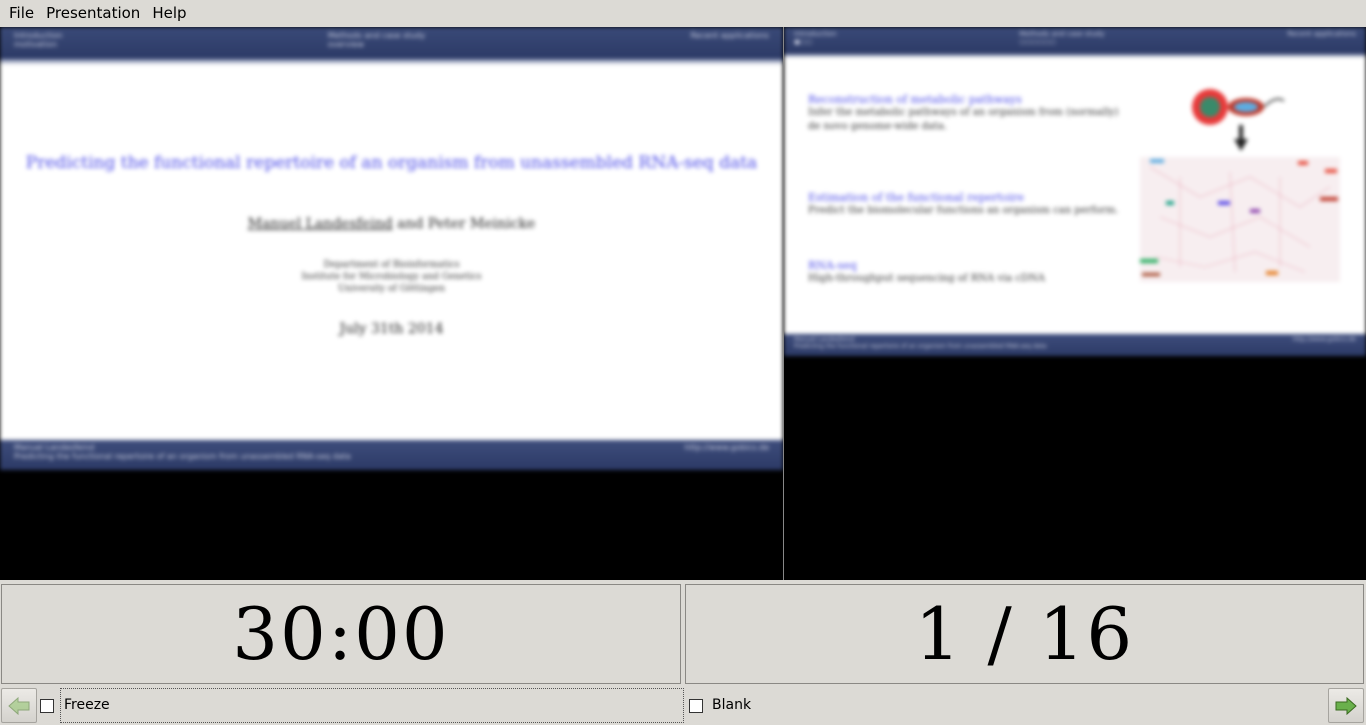 This screenshot has width=1366, height=725. What do you see at coordinates (87, 705) in the screenshot?
I see `freeze-label: Freeze` at bounding box center [87, 705].